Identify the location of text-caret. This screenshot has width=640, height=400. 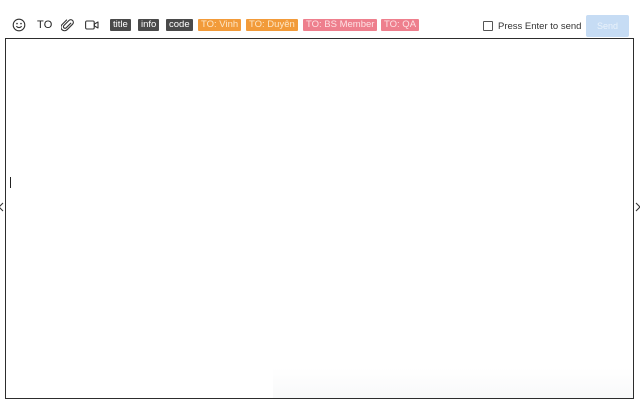
(10, 182).